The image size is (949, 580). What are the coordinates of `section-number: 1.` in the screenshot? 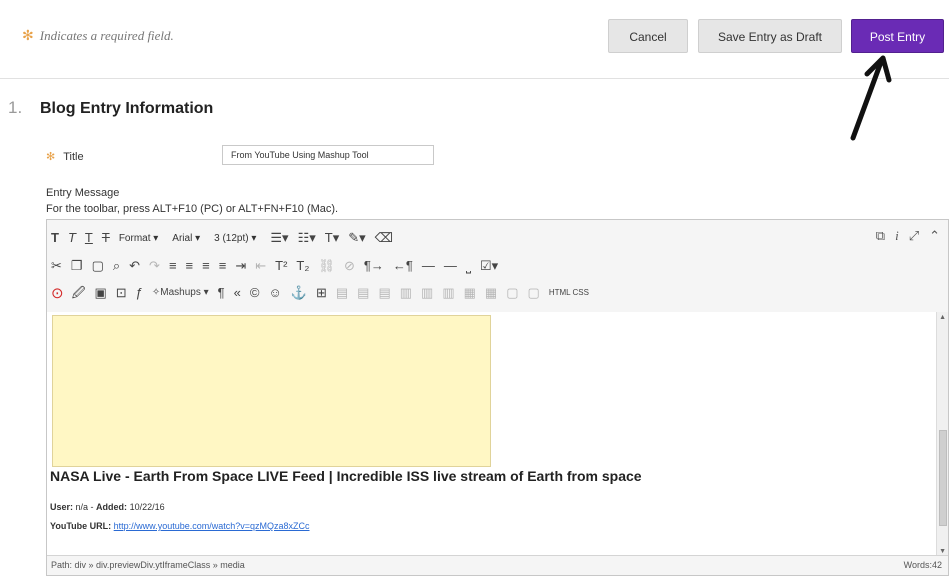 It's located at (15, 107).